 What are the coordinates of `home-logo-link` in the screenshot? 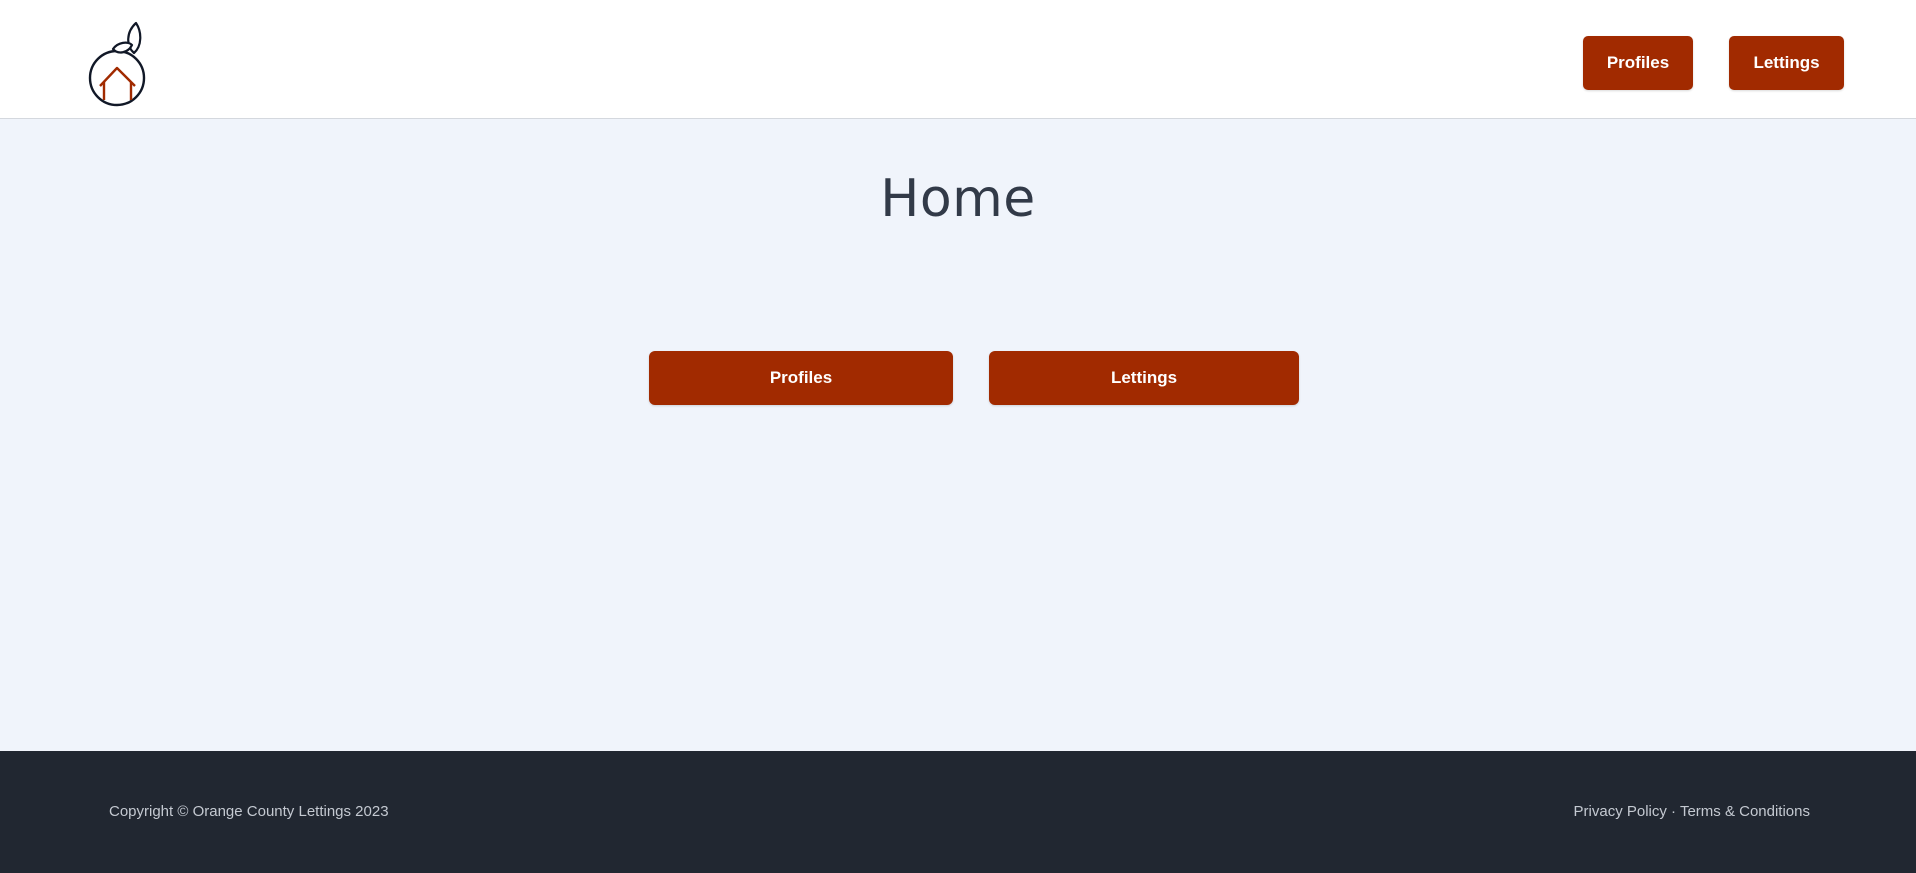 It's located at (119, 64).